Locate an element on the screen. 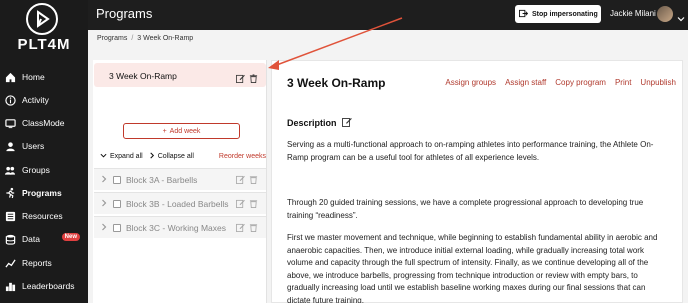  database-icon is located at coordinates (10, 239).